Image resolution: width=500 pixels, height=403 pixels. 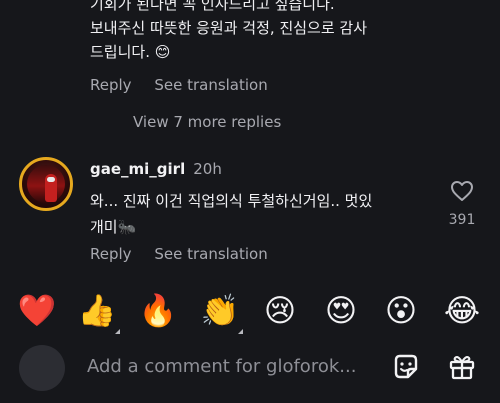 What do you see at coordinates (158, 311) in the screenshot?
I see `reaction-fire: 🔥` at bounding box center [158, 311].